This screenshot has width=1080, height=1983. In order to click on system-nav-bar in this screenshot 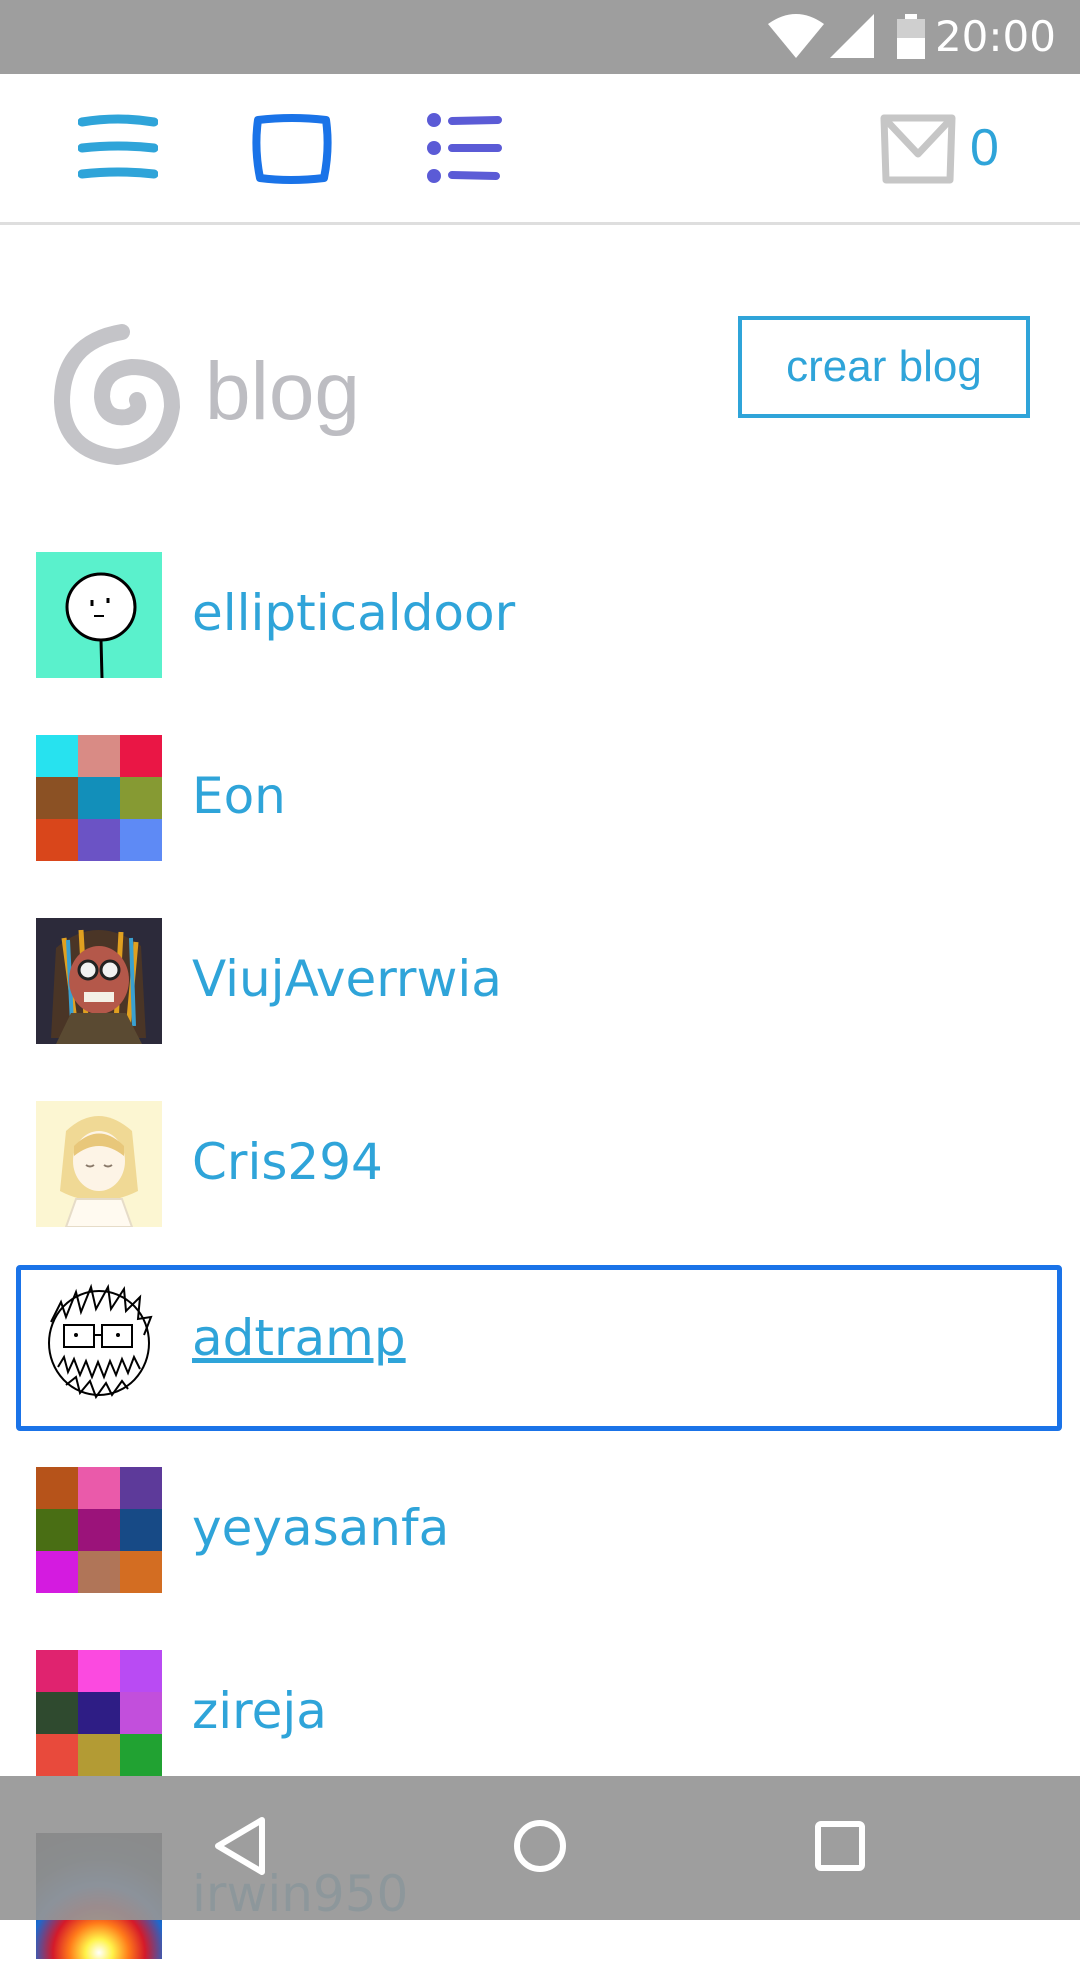, I will do `click(540, 1848)`.